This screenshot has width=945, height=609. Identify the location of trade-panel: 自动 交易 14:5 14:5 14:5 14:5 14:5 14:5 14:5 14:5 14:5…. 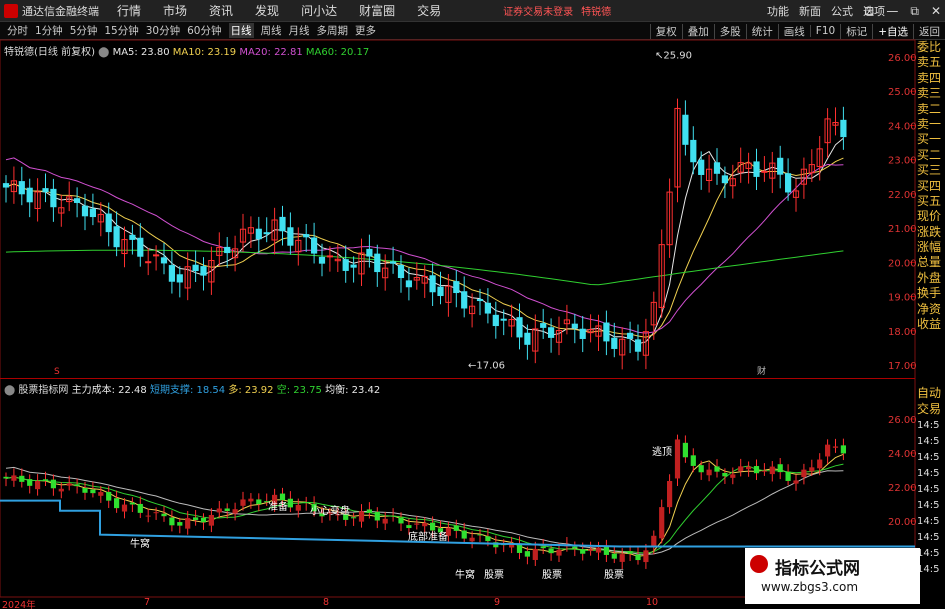
(931, 482).